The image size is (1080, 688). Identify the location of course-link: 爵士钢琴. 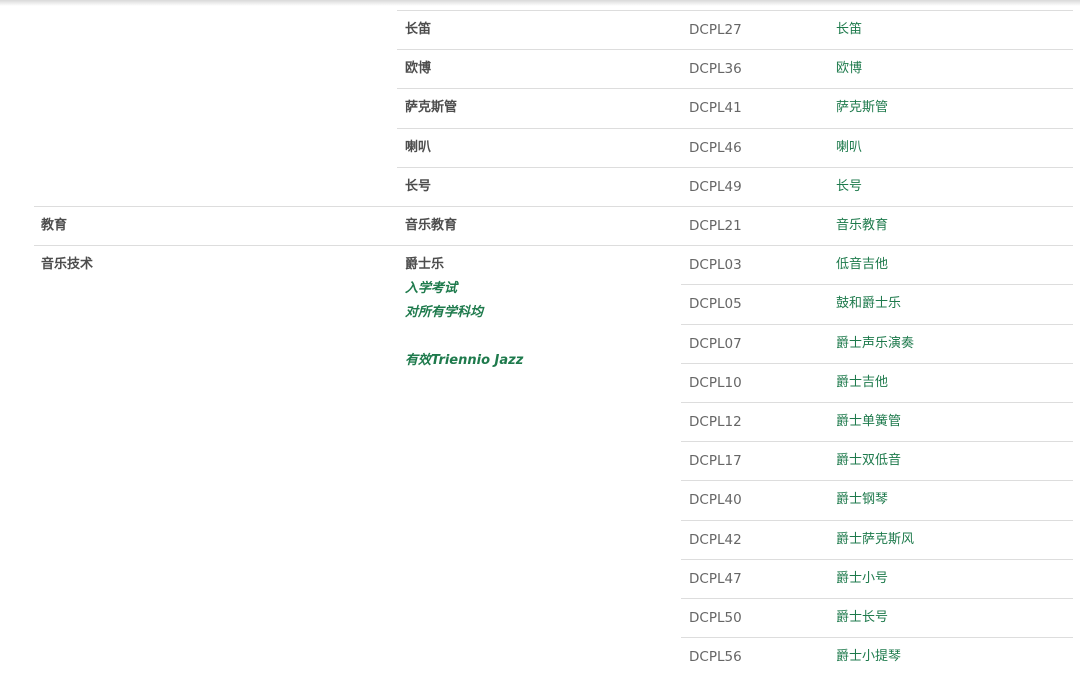
(862, 500).